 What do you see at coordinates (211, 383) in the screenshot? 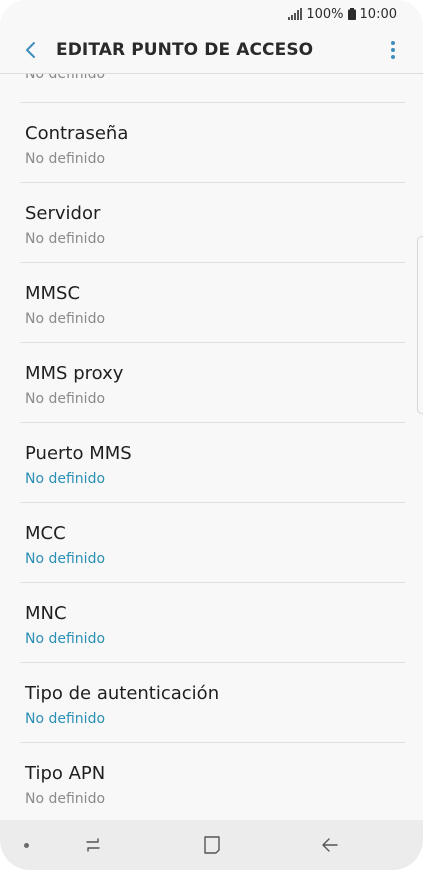
I see `list-item-mms-proxy: MMS proxy No definido` at bounding box center [211, 383].